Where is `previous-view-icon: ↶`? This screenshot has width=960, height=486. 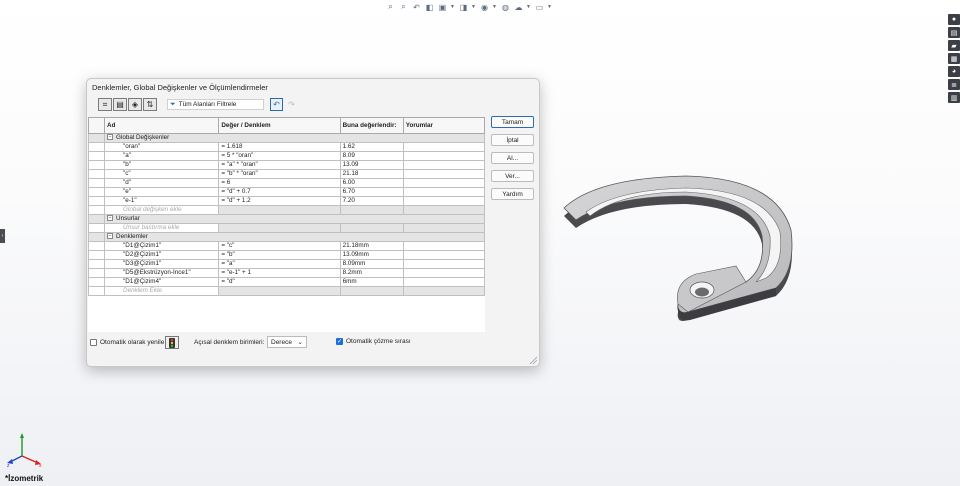 previous-view-icon: ↶ is located at coordinates (416, 7).